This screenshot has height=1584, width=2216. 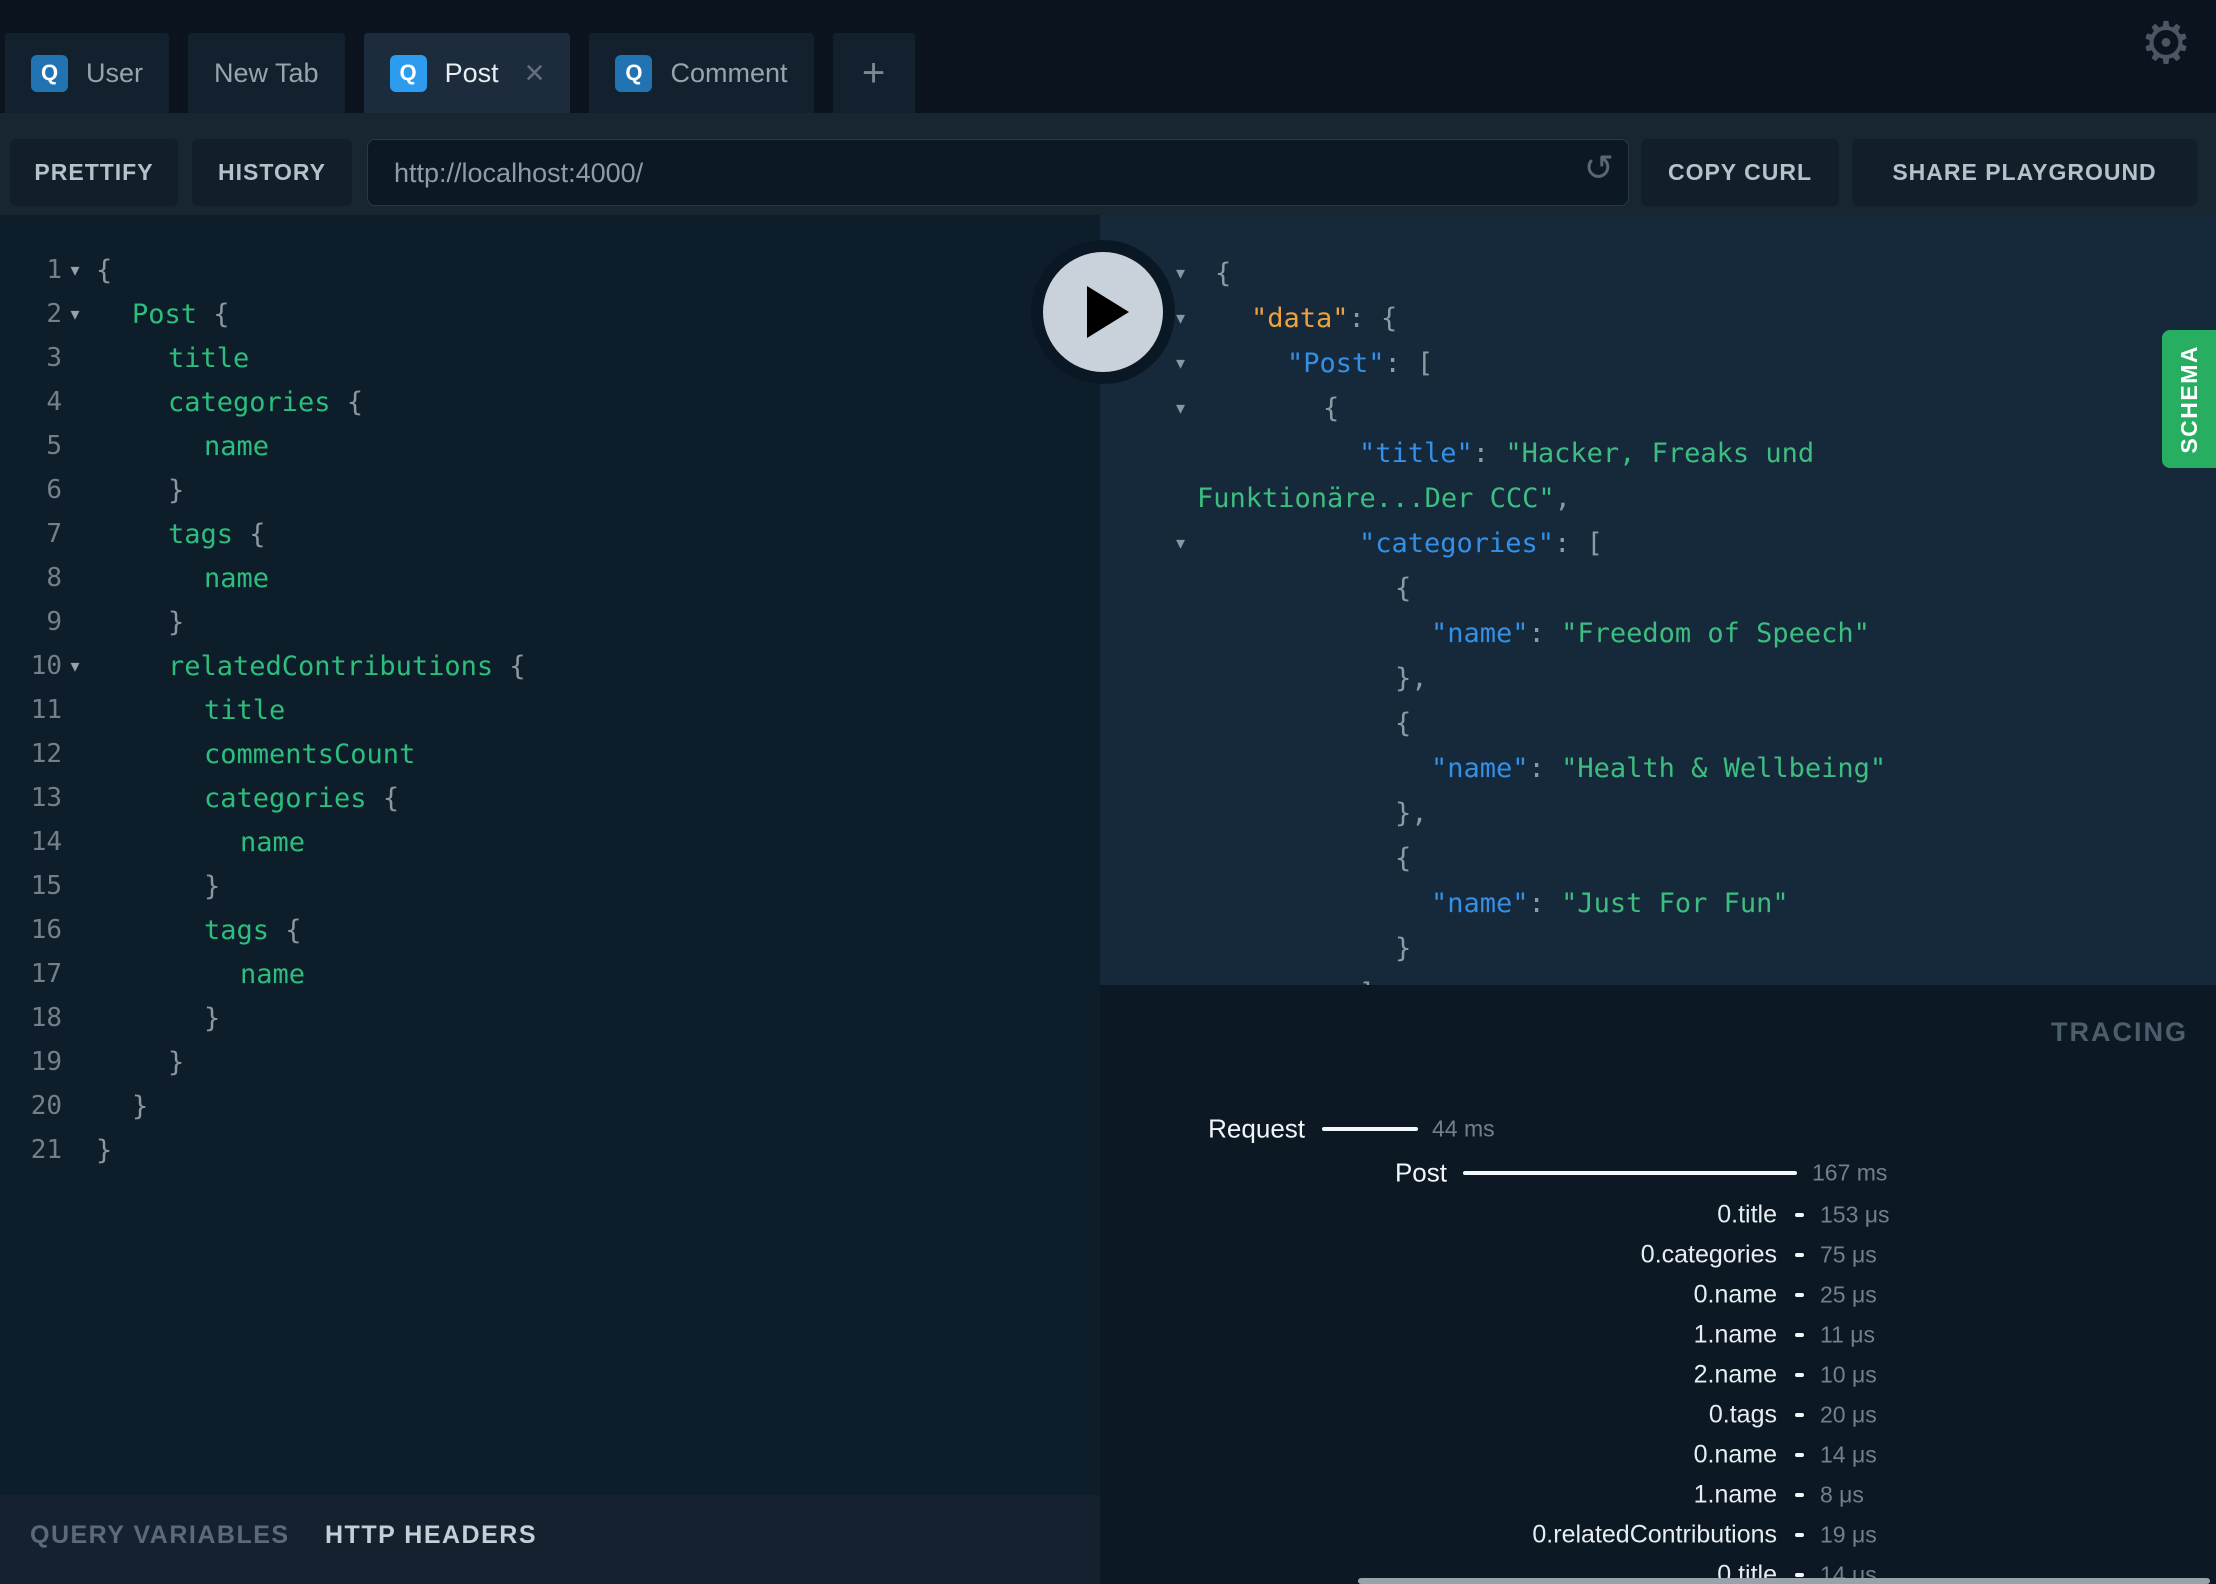 I want to click on schema-side-tab-label: SCHEMA, so click(x=2188, y=399).